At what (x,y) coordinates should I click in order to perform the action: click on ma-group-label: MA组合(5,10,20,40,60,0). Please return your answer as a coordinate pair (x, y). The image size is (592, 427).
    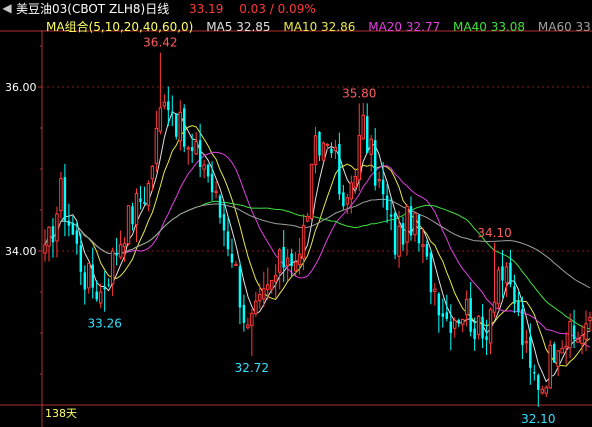
    Looking at the image, I should click on (119, 27).